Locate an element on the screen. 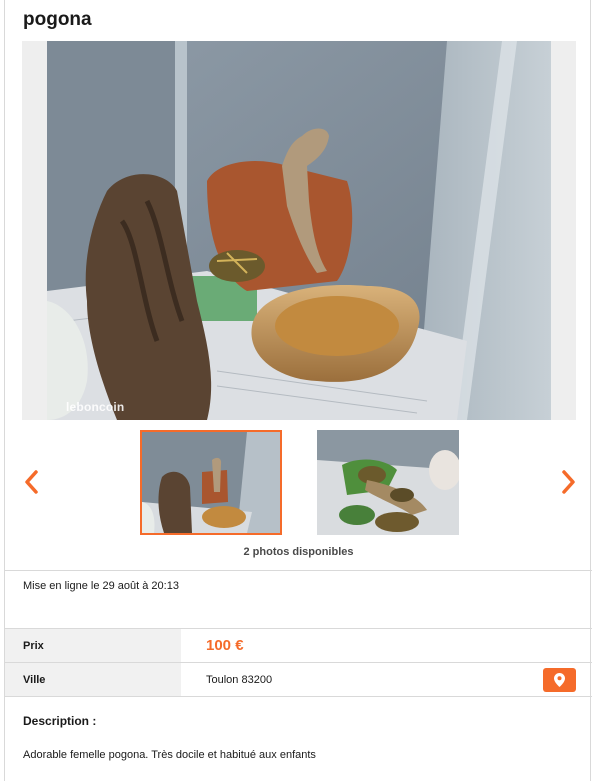  photo-count: 2 photos disponibles is located at coordinates (298, 552).